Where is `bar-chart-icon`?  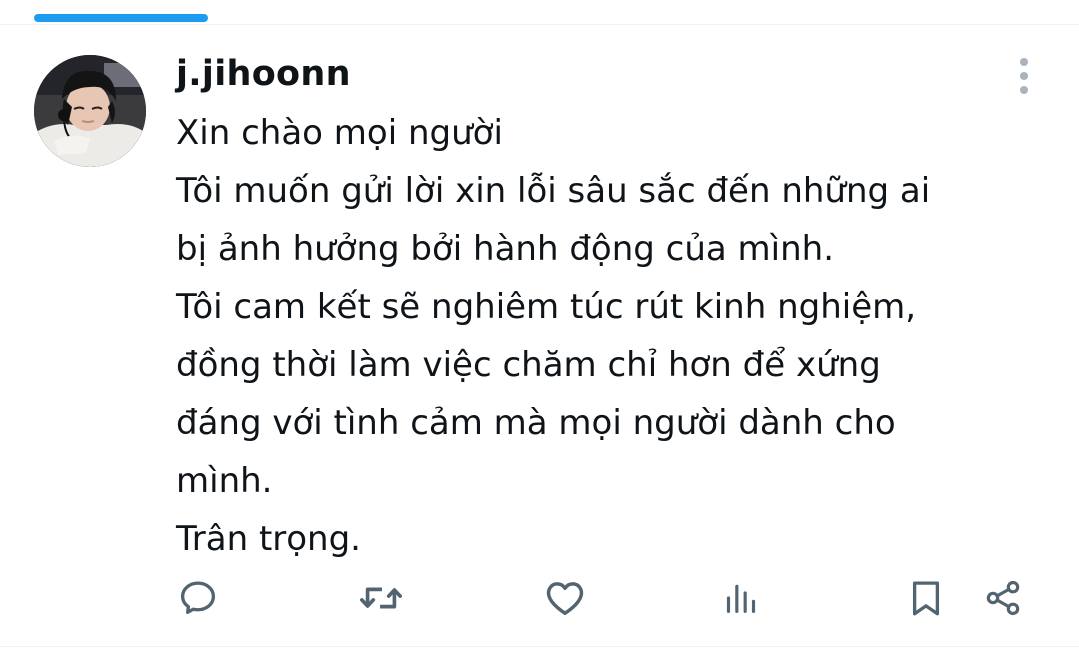
bar-chart-icon is located at coordinates (741, 598).